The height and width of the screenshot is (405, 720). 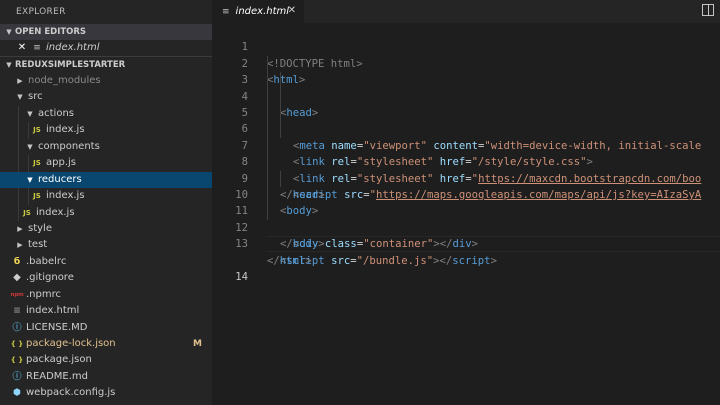 I want to click on tree-file-gitignore: ◆ .gitignore, so click(x=106, y=278).